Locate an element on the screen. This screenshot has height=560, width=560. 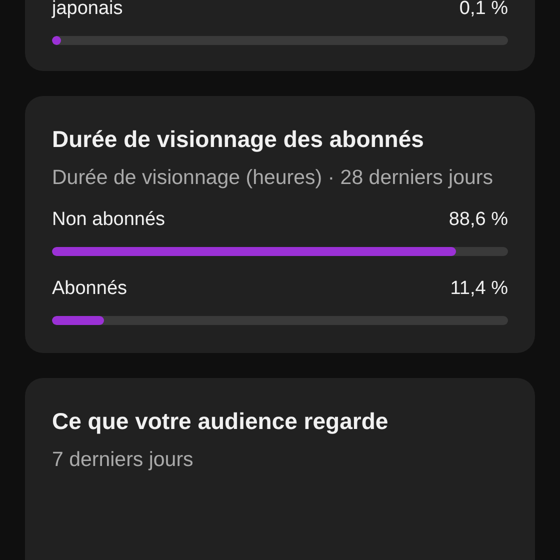
row-percentage: 11,4 % is located at coordinates (479, 289).